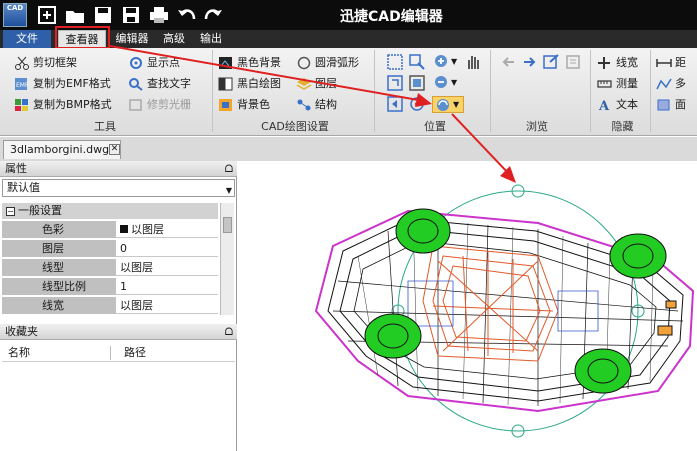 This screenshot has width=697, height=451. Describe the element at coordinates (529, 62) in the screenshot. I see `forward-arrow-icon` at that location.